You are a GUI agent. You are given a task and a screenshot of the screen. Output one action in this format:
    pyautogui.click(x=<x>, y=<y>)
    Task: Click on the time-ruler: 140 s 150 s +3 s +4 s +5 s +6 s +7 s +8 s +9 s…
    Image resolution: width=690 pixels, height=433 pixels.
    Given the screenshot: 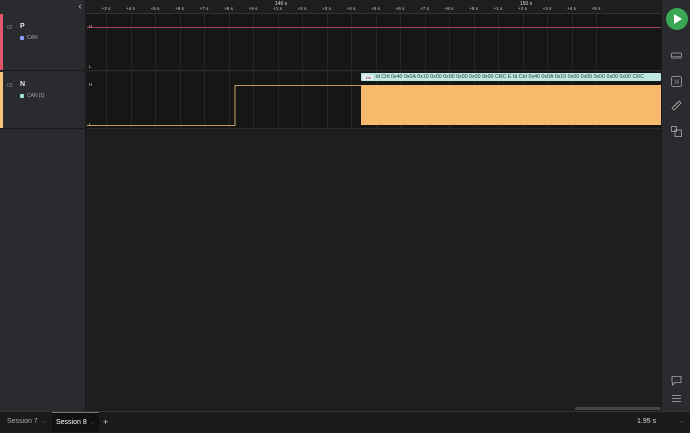 What is the action you would take?
    pyautogui.click(x=374, y=7)
    